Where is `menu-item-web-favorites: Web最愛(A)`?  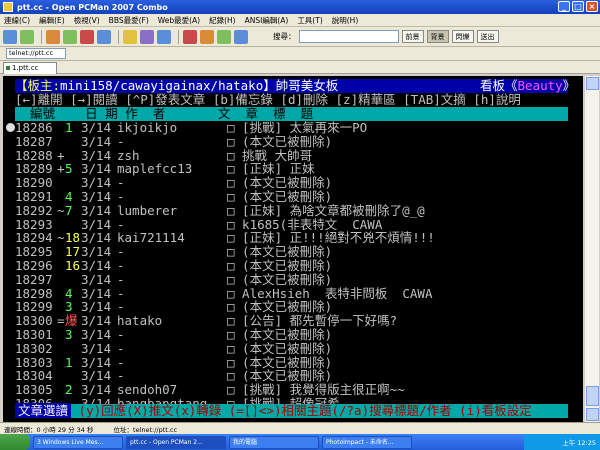 menu-item-web-favorites: Web最愛(A) is located at coordinates (179, 20).